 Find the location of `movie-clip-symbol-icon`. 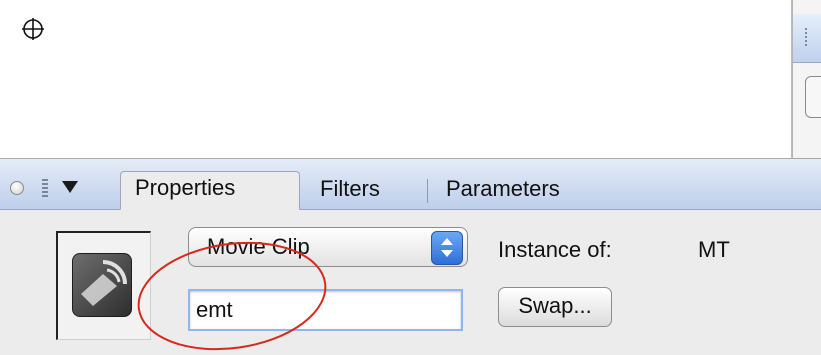

movie-clip-symbol-icon is located at coordinates (103, 285).